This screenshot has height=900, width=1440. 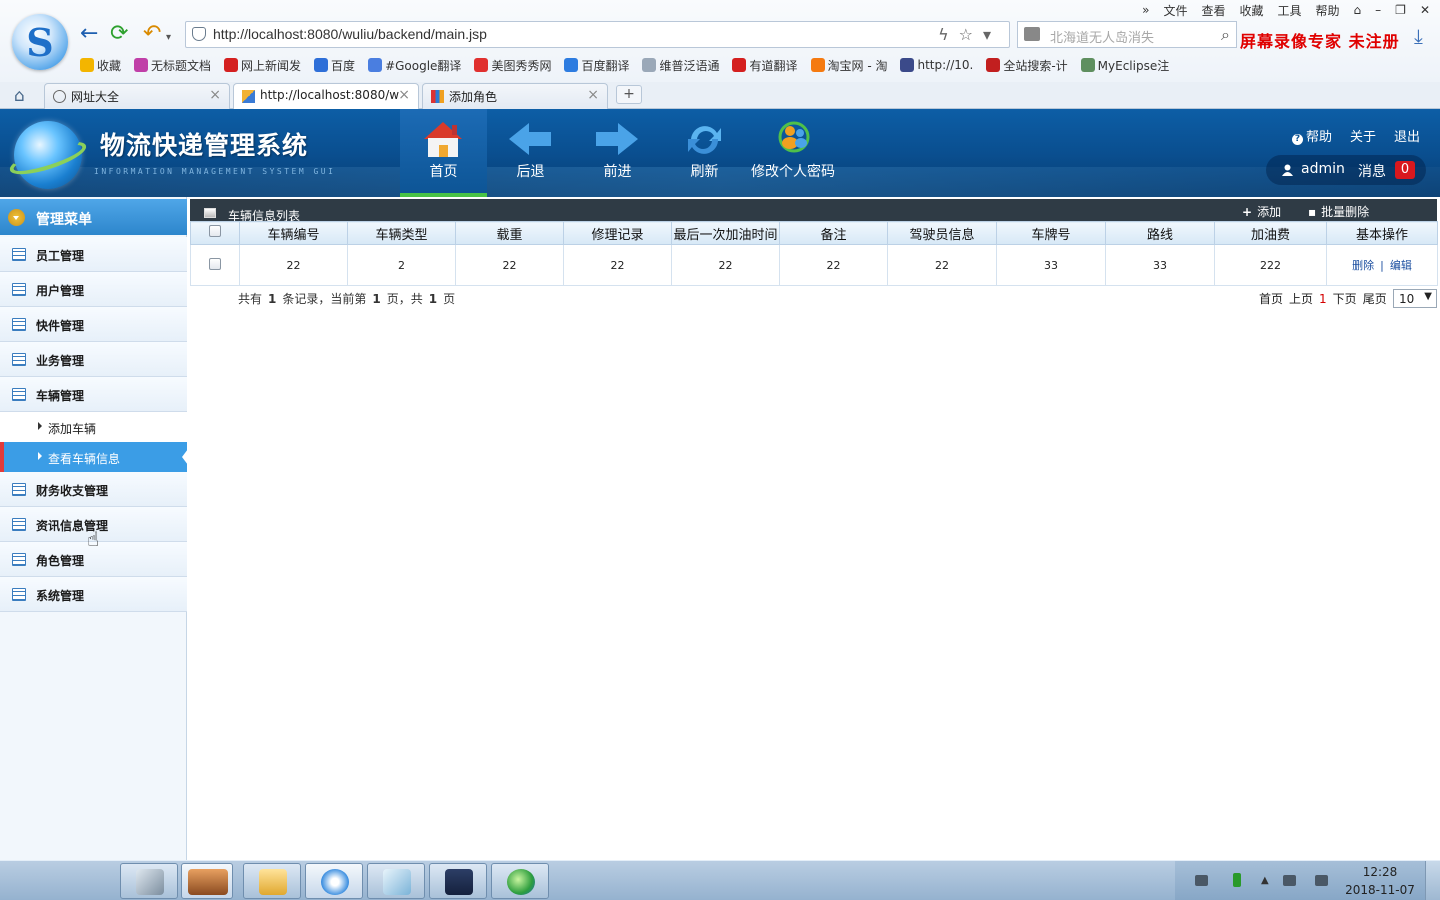 I want to click on select-all-checkbox, so click(x=215, y=231).